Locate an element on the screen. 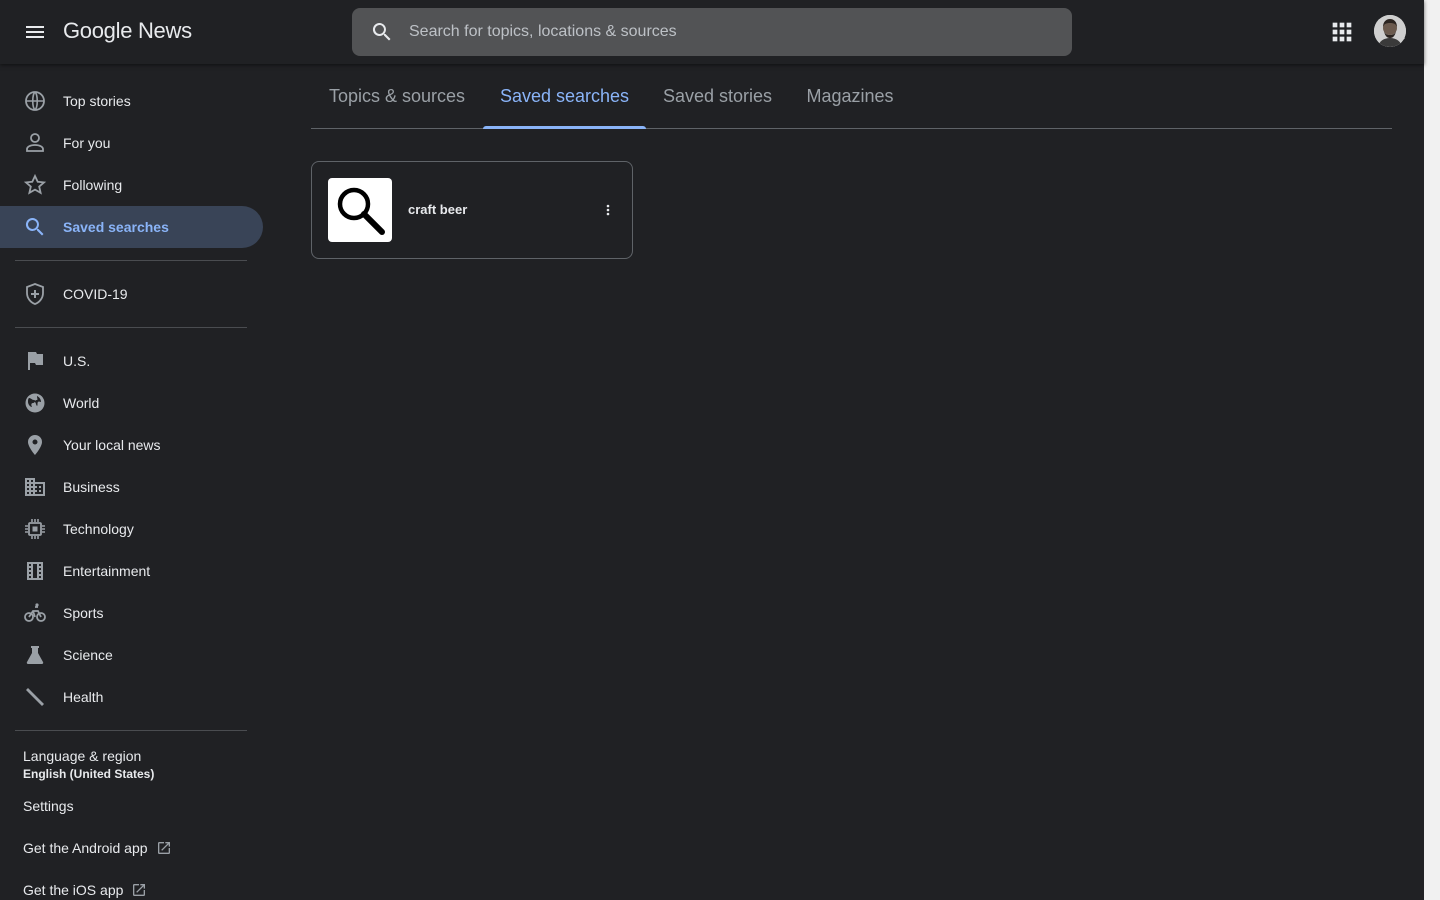 This screenshot has height=900, width=1440. sidebar-item-saved-searches: Saved searches is located at coordinates (131, 227).